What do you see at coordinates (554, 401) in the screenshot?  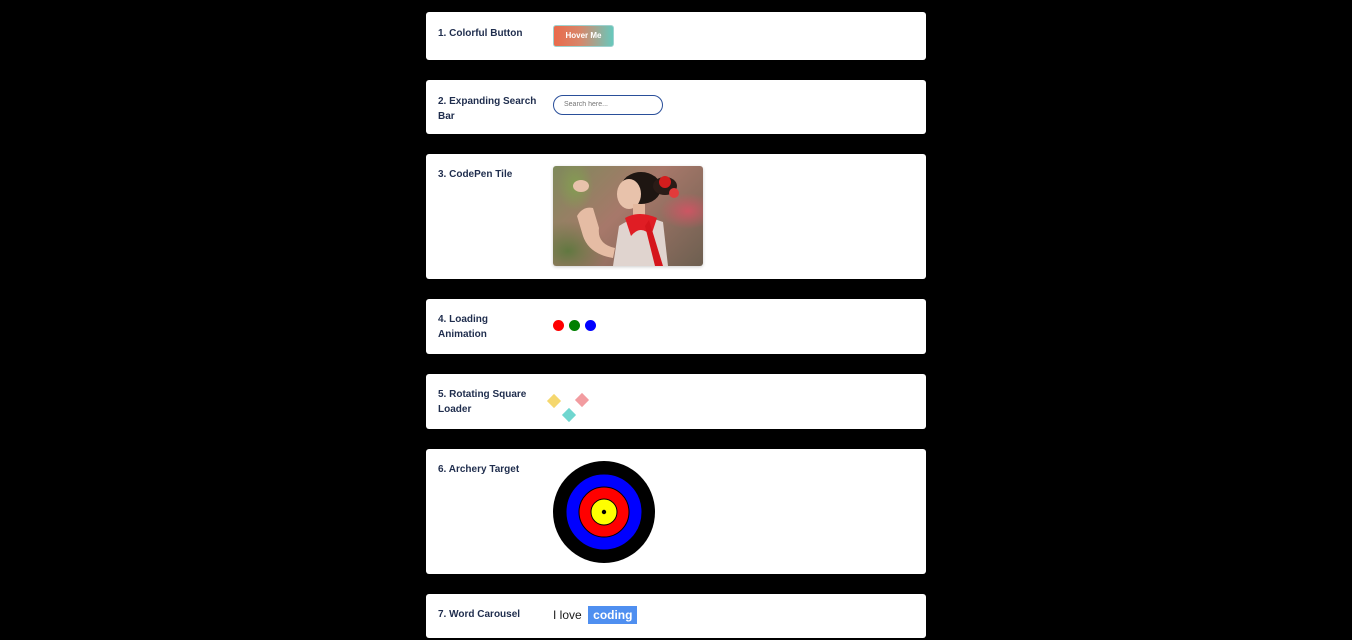 I see `loader-square-yellow` at bounding box center [554, 401].